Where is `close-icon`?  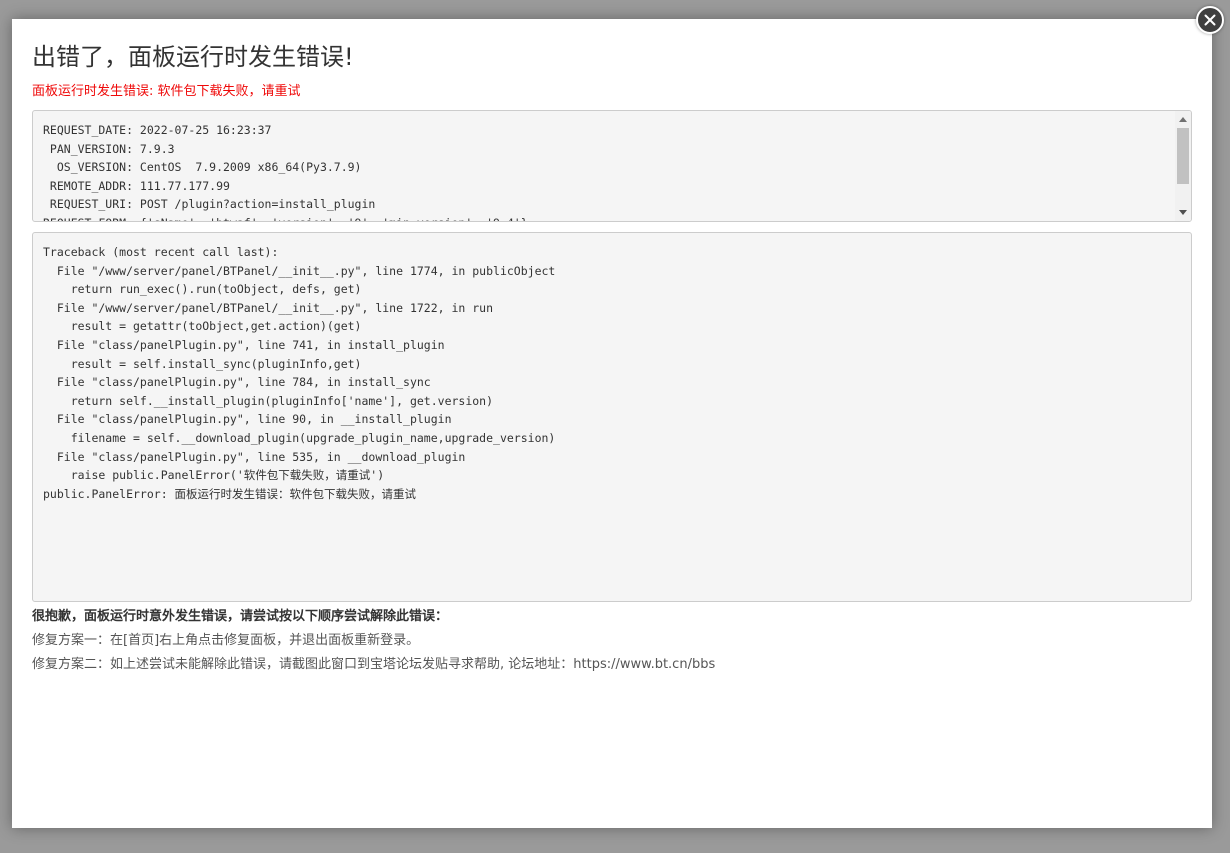
close-icon is located at coordinates (1210, 20).